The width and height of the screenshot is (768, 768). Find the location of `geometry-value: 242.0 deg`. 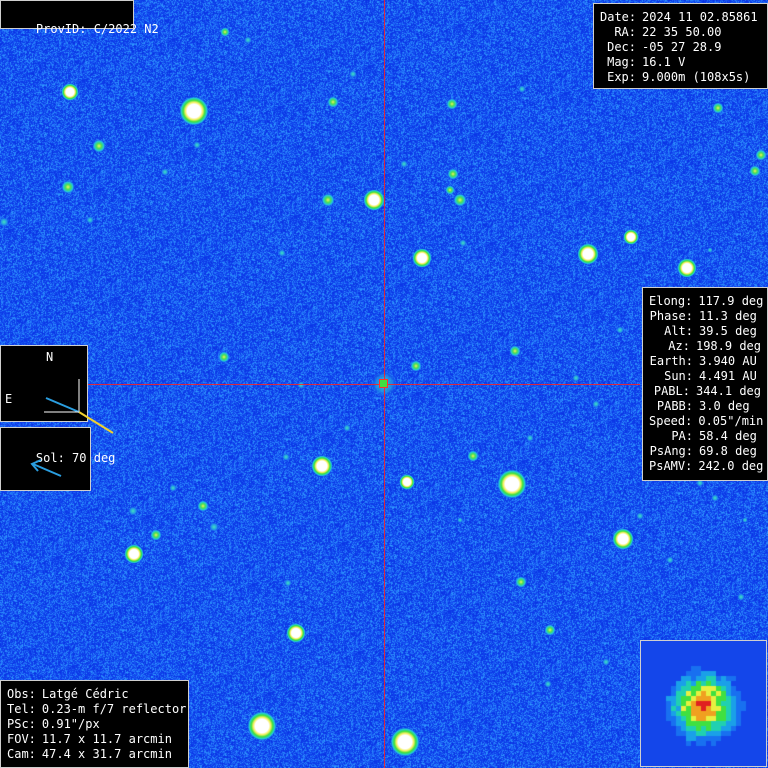

geometry-value: 242.0 deg is located at coordinates (731, 466).